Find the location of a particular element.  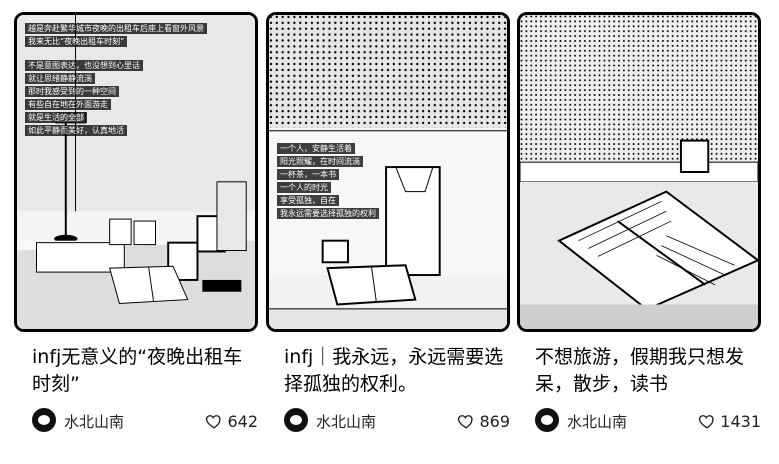

note-title: 不想旅游，假期我只想发呆，散步，读书 is located at coordinates (648, 371).